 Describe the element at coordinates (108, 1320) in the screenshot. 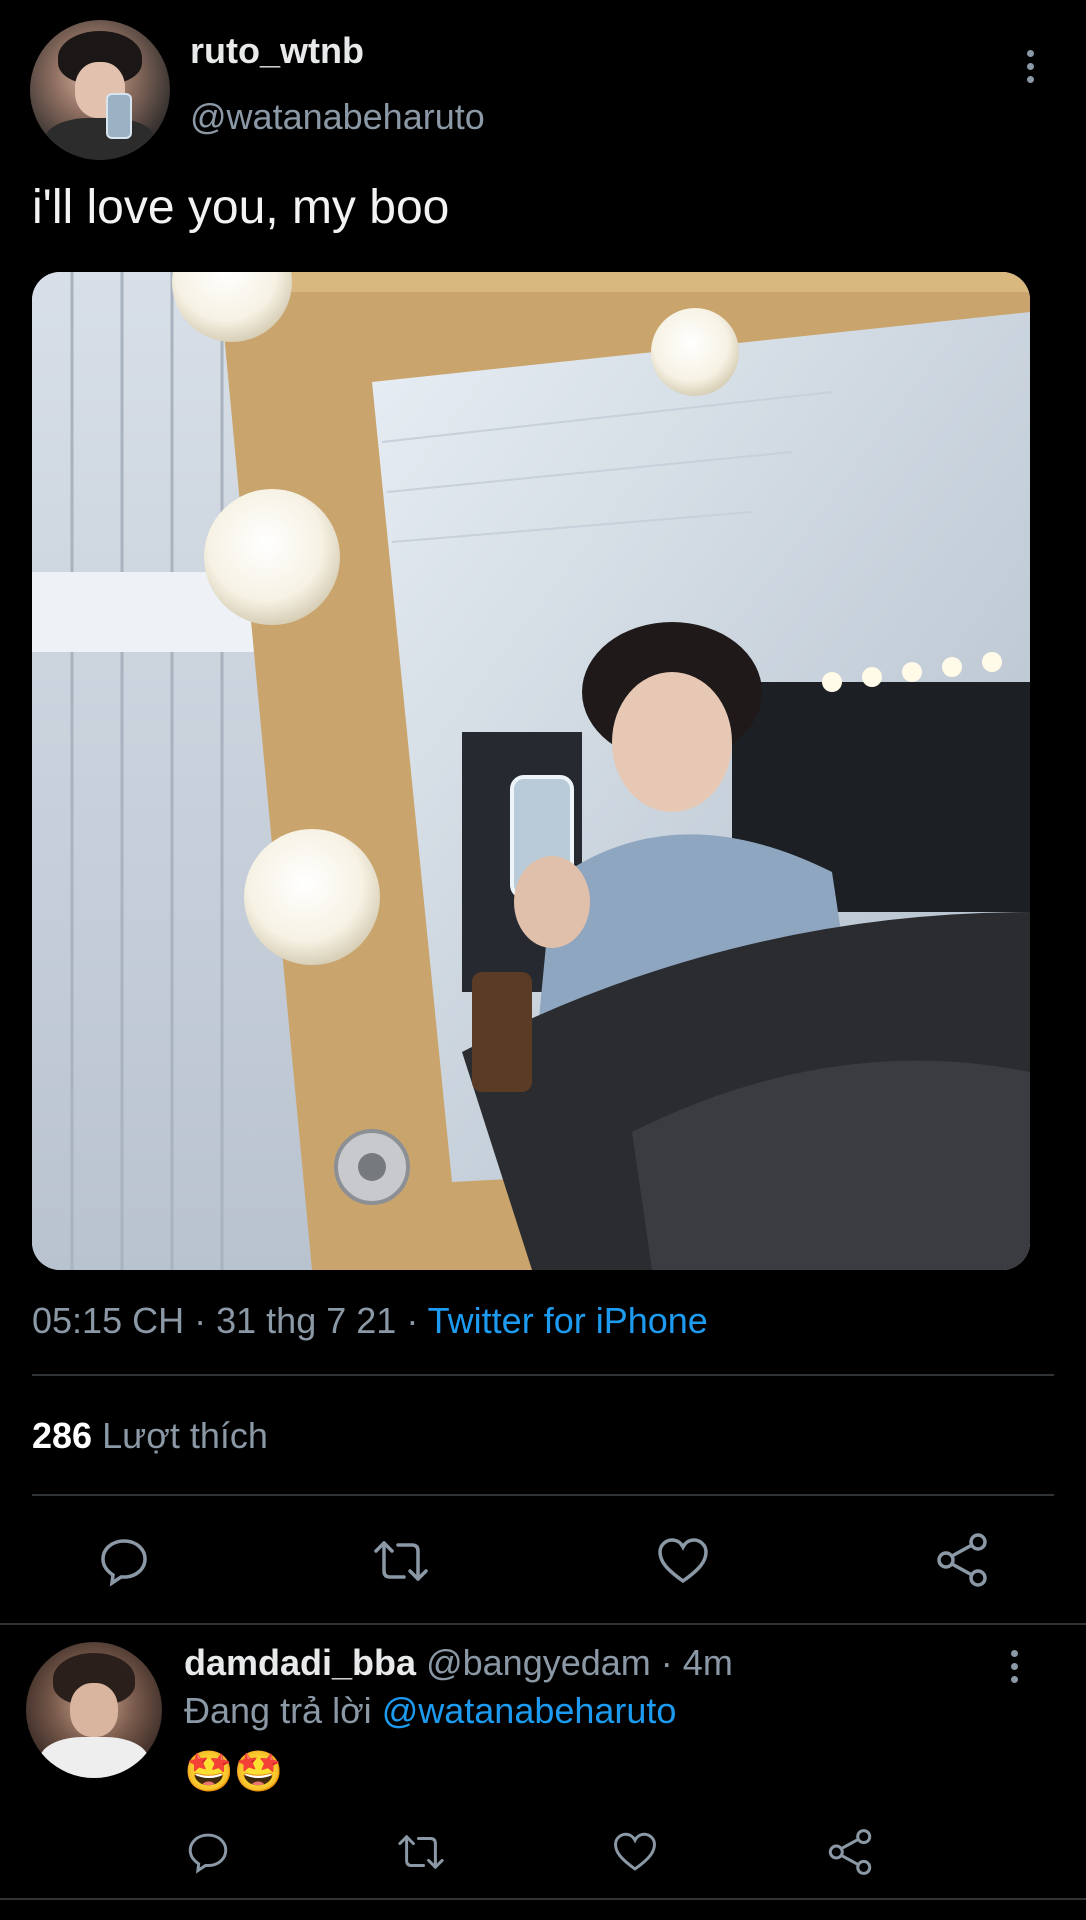

I see `tweet-time: 05:15 CH` at that location.